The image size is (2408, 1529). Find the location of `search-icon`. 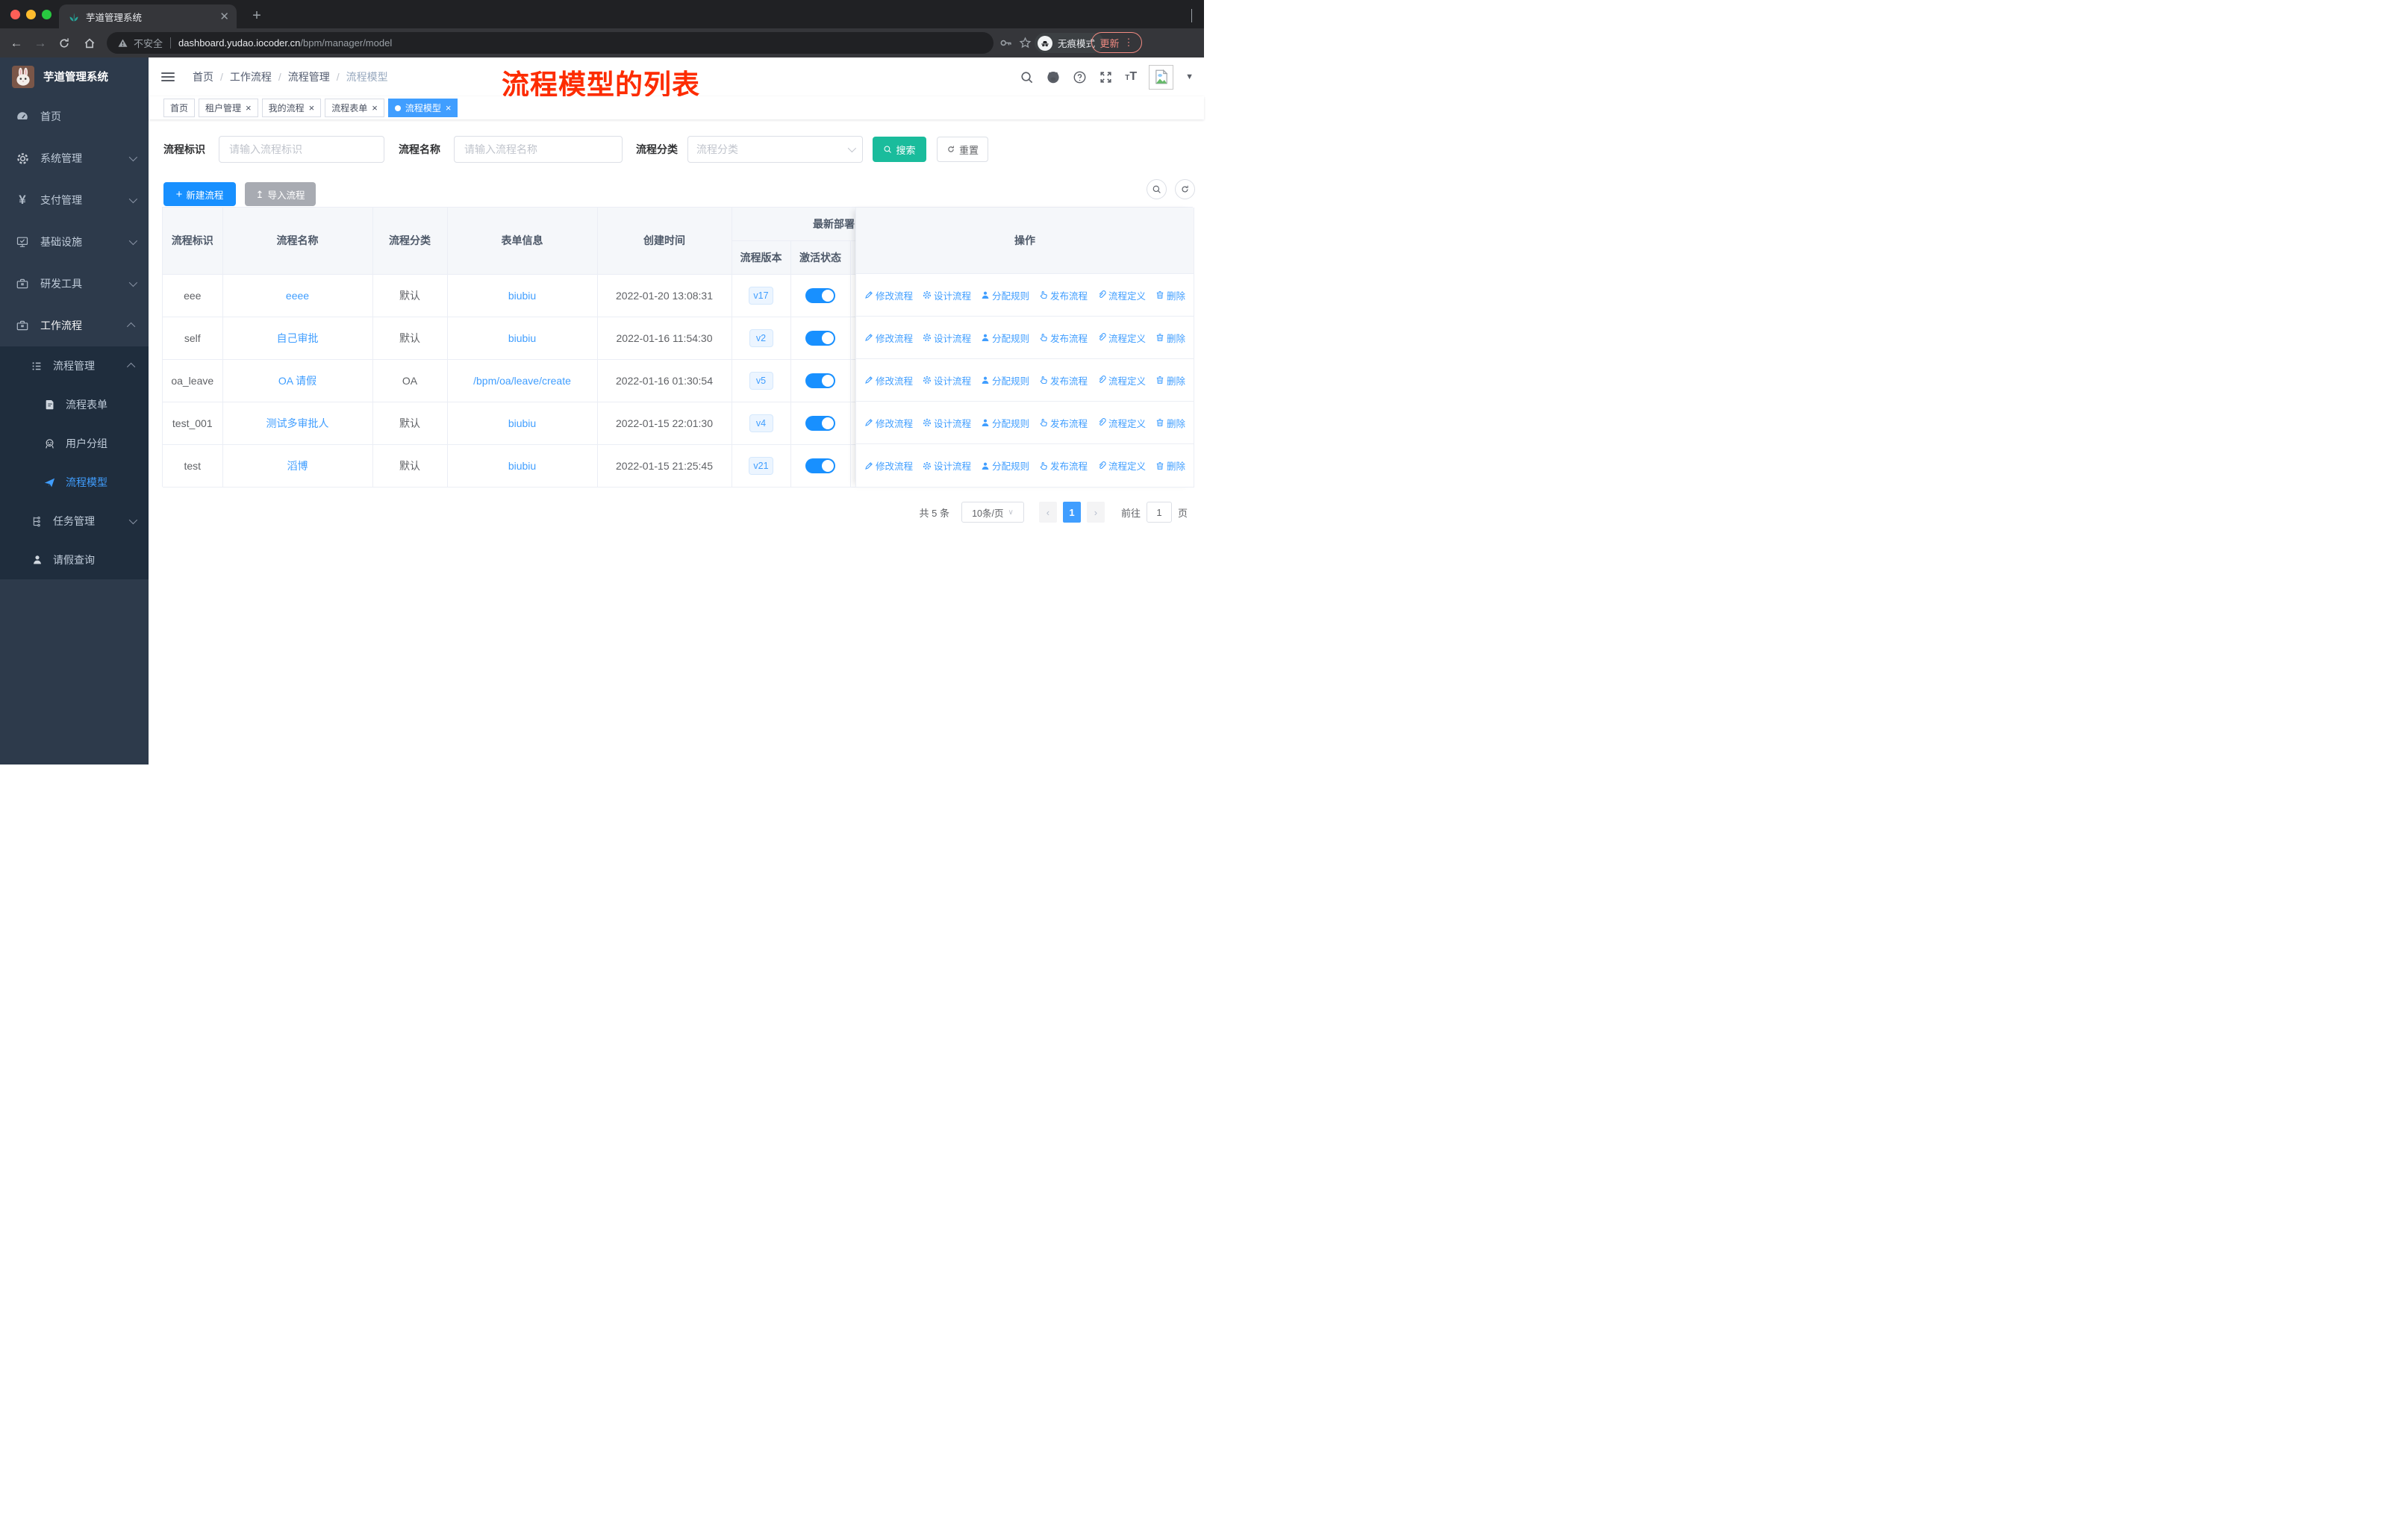

search-icon is located at coordinates (1027, 77).